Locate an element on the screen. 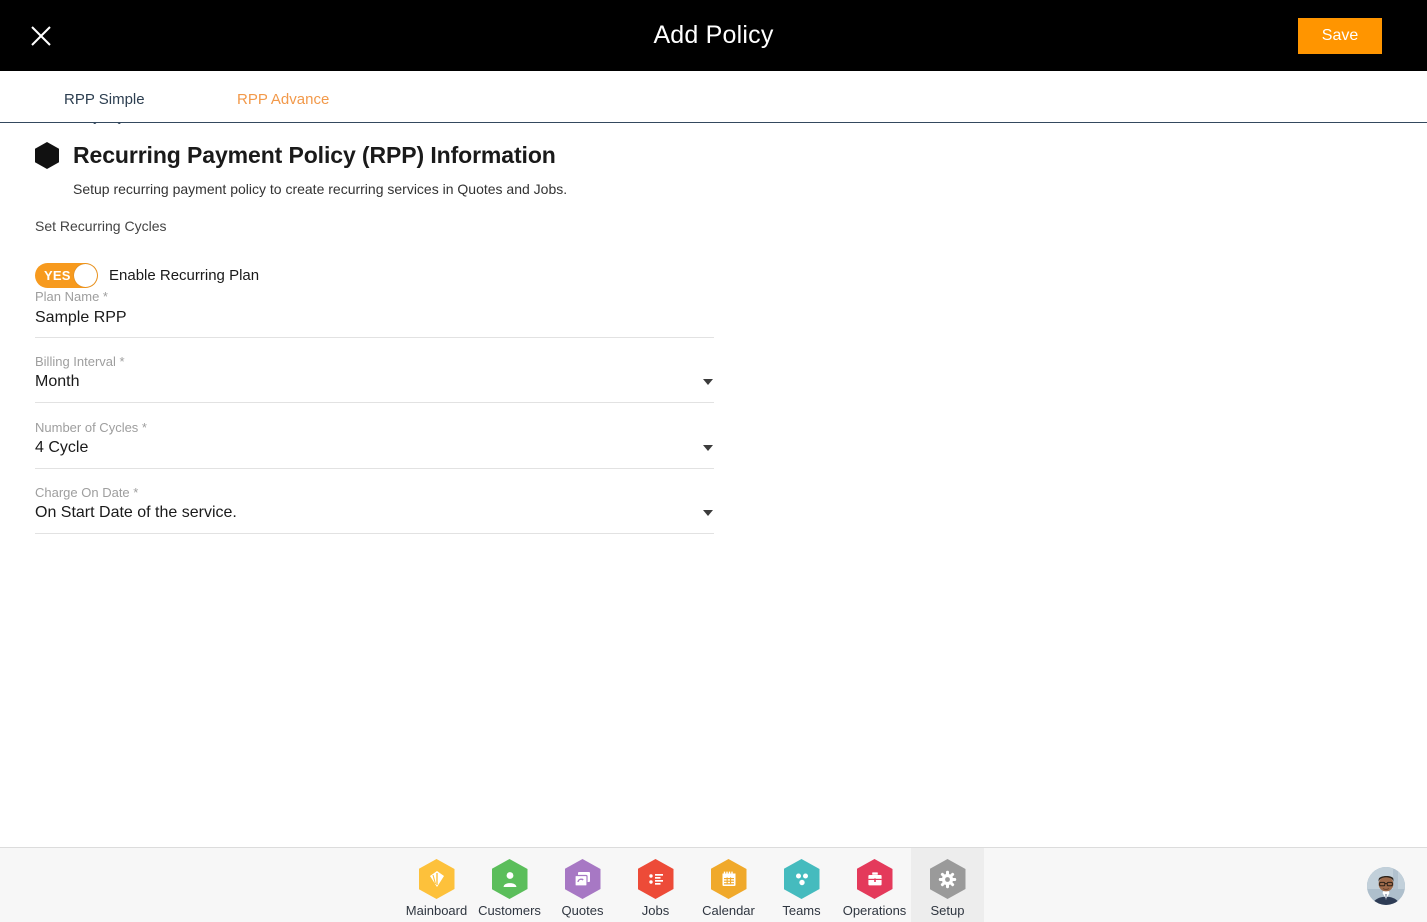 This screenshot has width=1427, height=922. tab-underline is located at coordinates (713, 122).